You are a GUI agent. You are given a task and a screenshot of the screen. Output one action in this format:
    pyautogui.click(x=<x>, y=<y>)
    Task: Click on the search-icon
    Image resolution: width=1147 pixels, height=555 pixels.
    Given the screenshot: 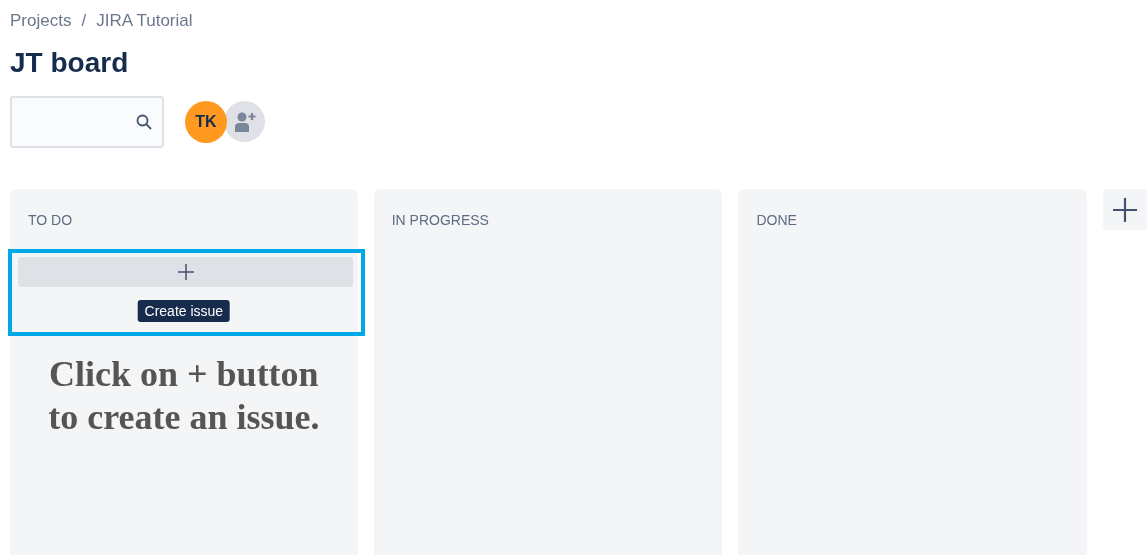 What is the action you would take?
    pyautogui.click(x=144, y=122)
    